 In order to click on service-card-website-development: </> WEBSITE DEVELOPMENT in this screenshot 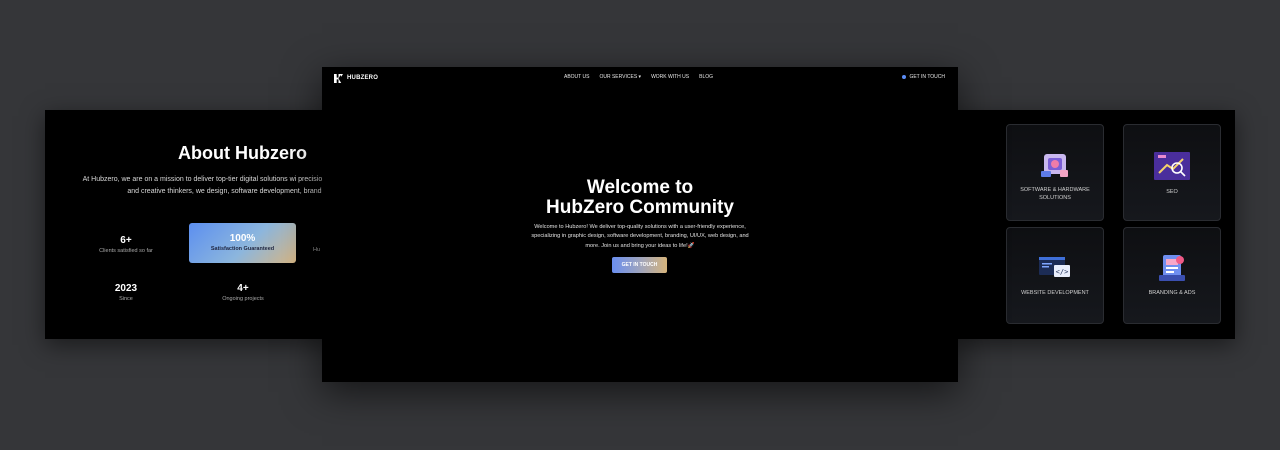, I will do `click(1055, 275)`.